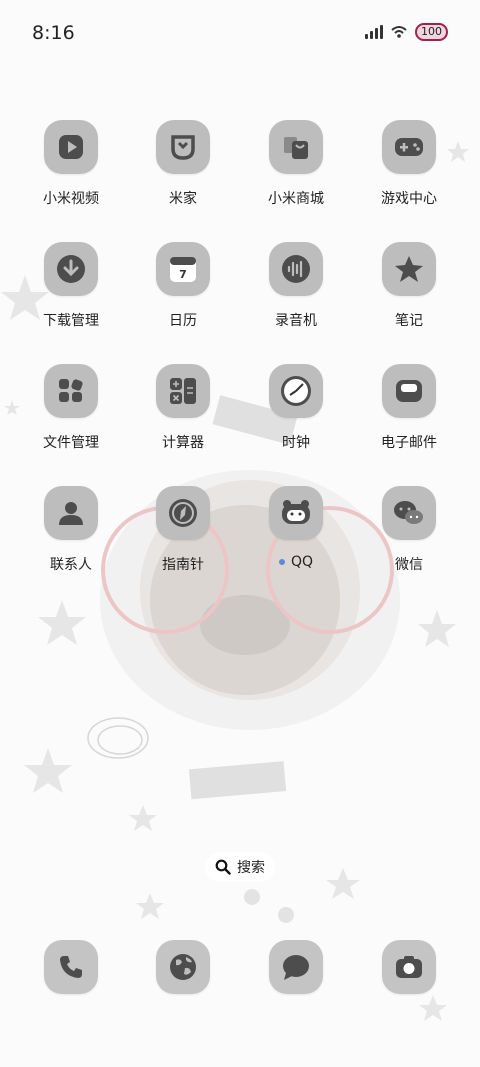 The image size is (480, 1067). I want to click on app-calendar: 7 日历, so click(183, 286).